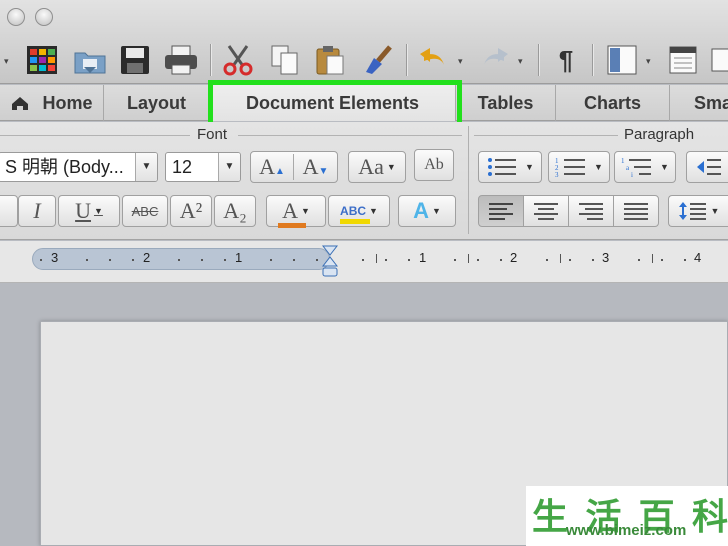 This screenshot has height=546, width=728. Describe the element at coordinates (238, 60) in the screenshot. I see `cut-icon` at that location.